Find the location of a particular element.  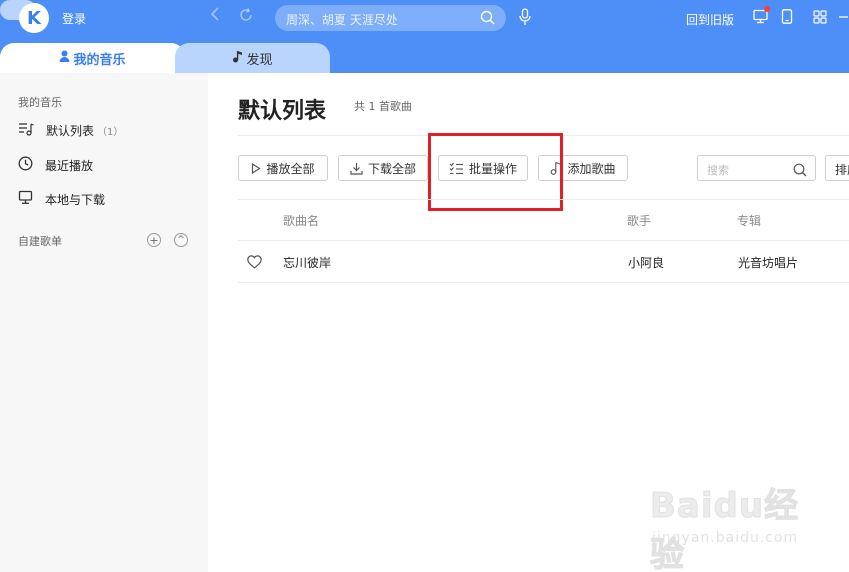

playlist-search-placeholder: 搜索 is located at coordinates (718, 170).